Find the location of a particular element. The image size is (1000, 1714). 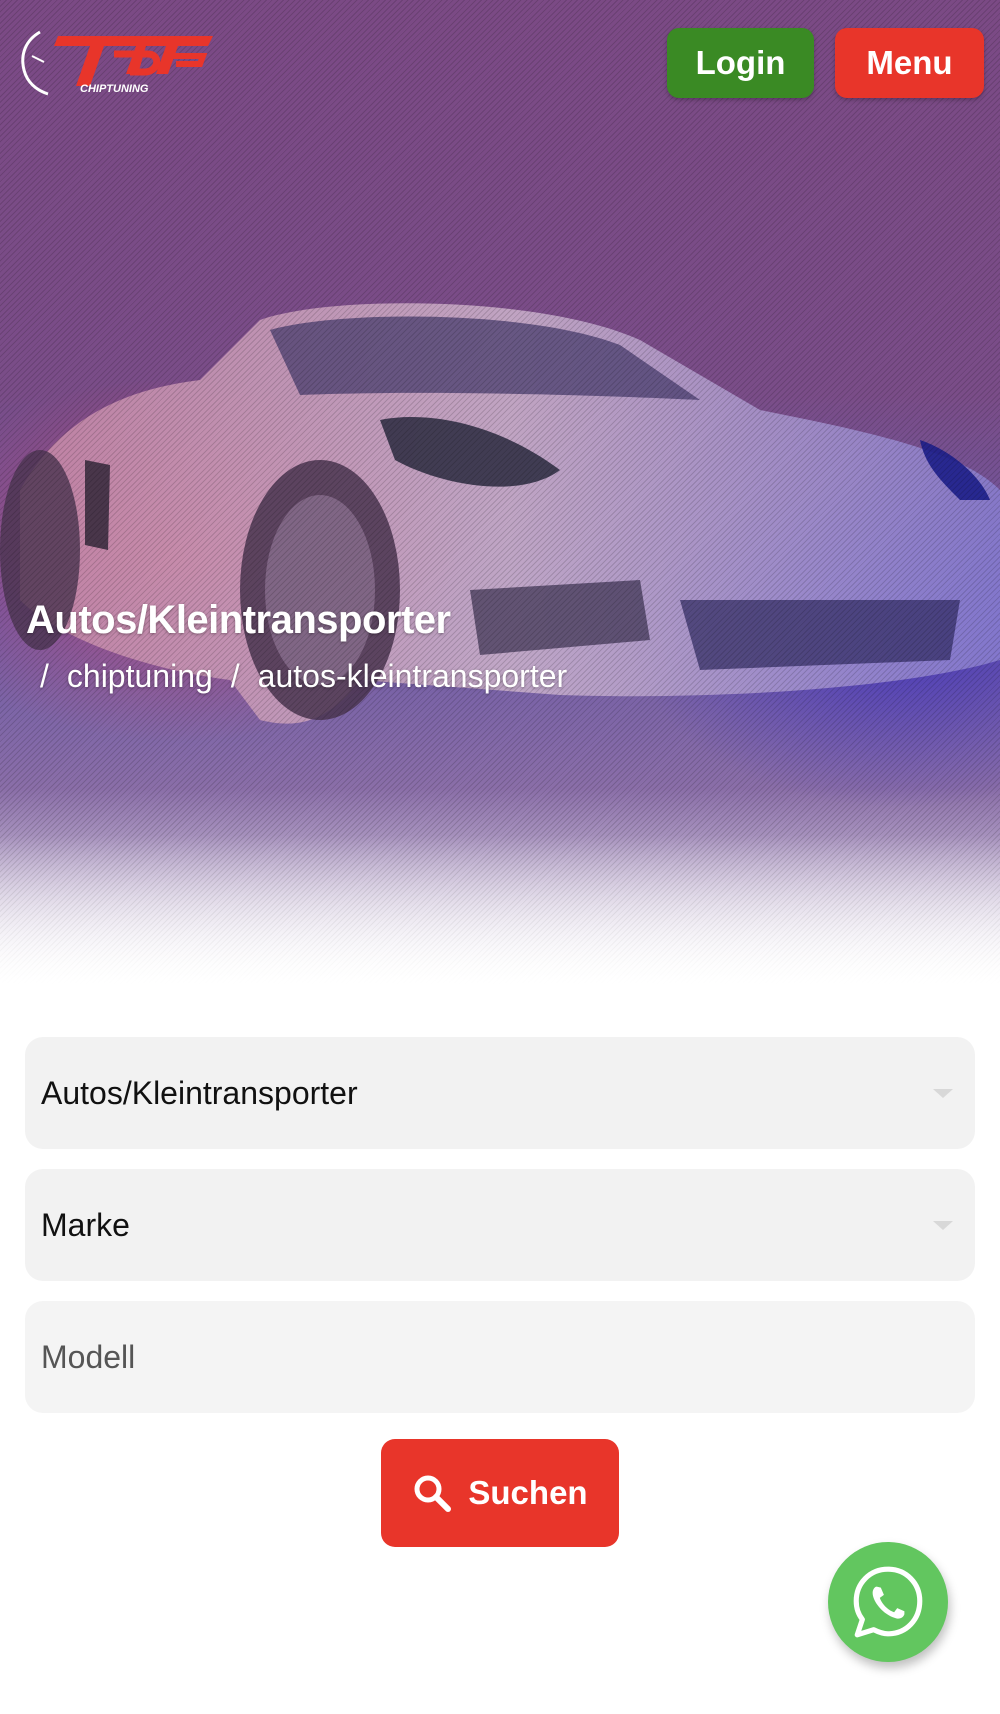

login-button: Login is located at coordinates (740, 63).